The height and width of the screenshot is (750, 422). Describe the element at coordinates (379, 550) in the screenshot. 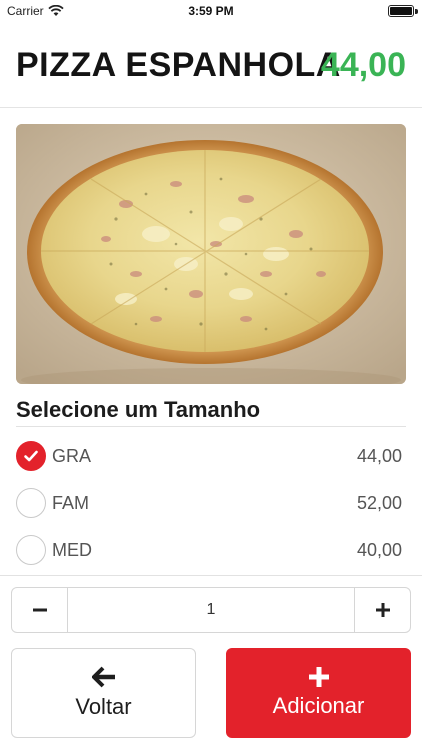

I see `size-option-price: 40,00` at that location.